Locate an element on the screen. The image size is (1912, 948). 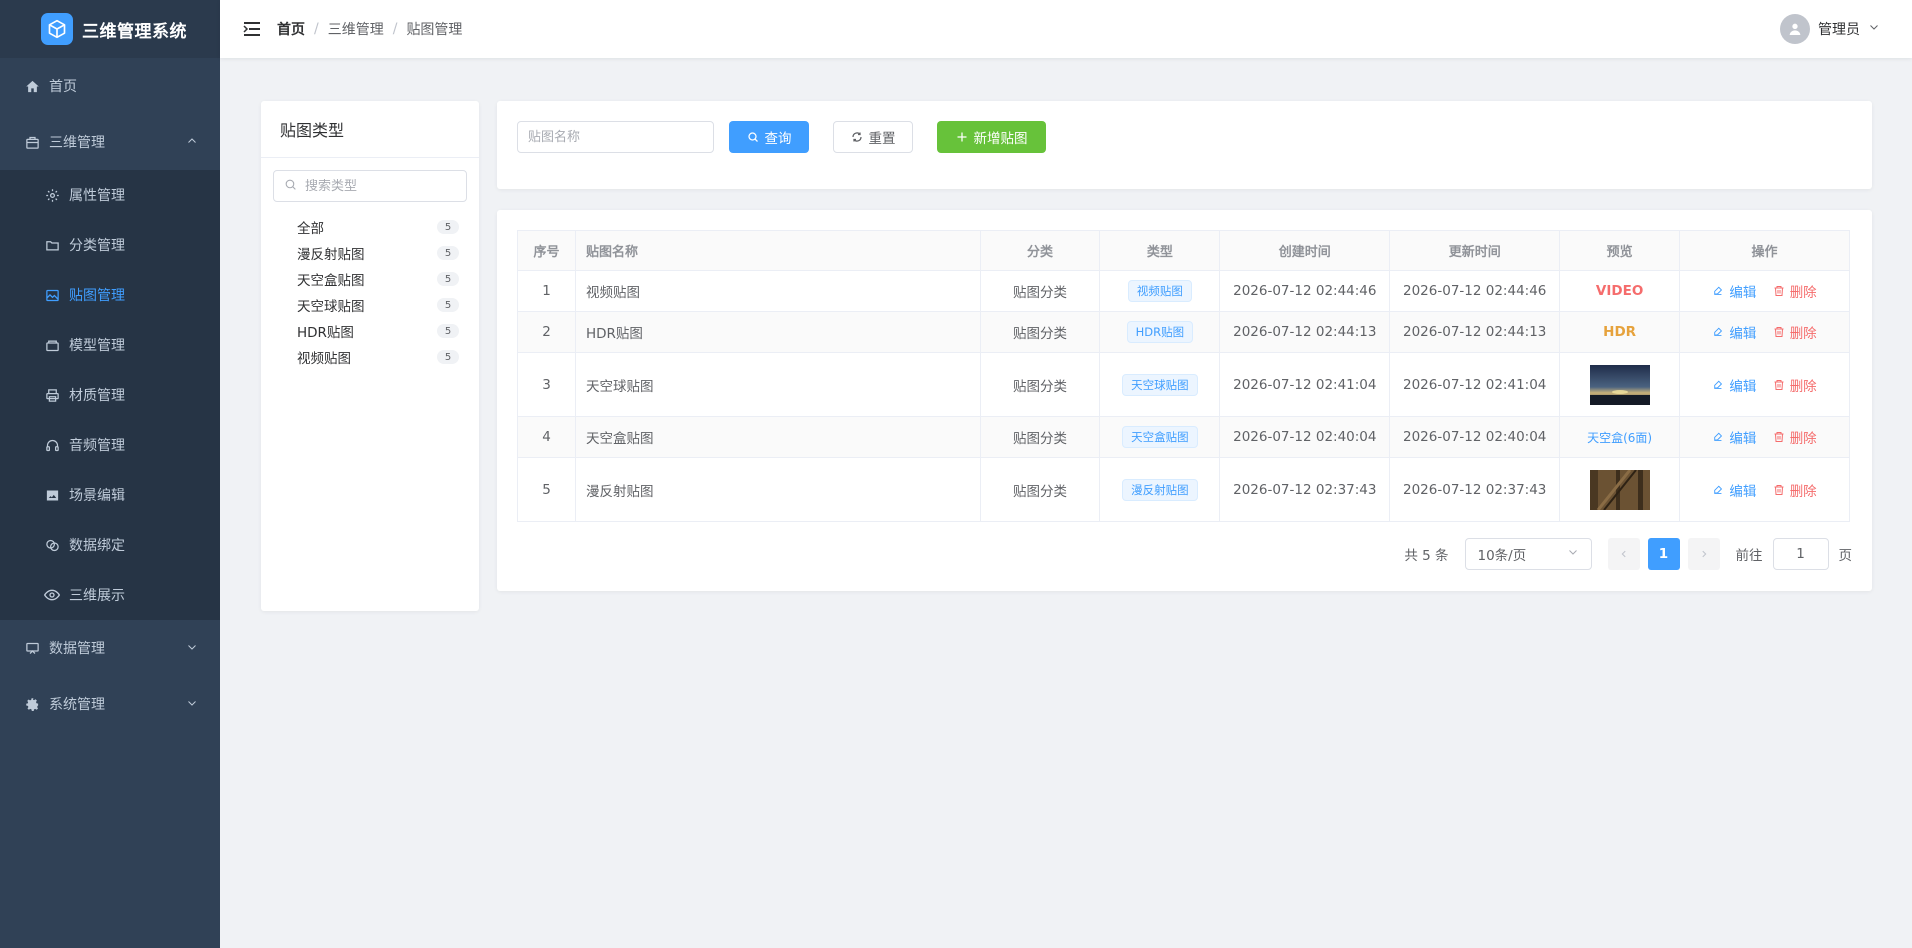
sky-sphere-thumbnail is located at coordinates (1619, 384).